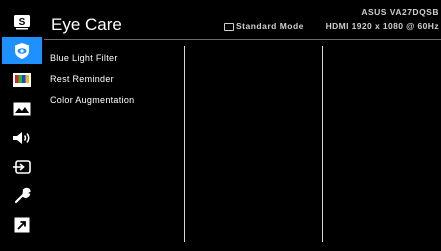 The width and height of the screenshot is (441, 251). I want to click on eye-care-icon, so click(22, 50).